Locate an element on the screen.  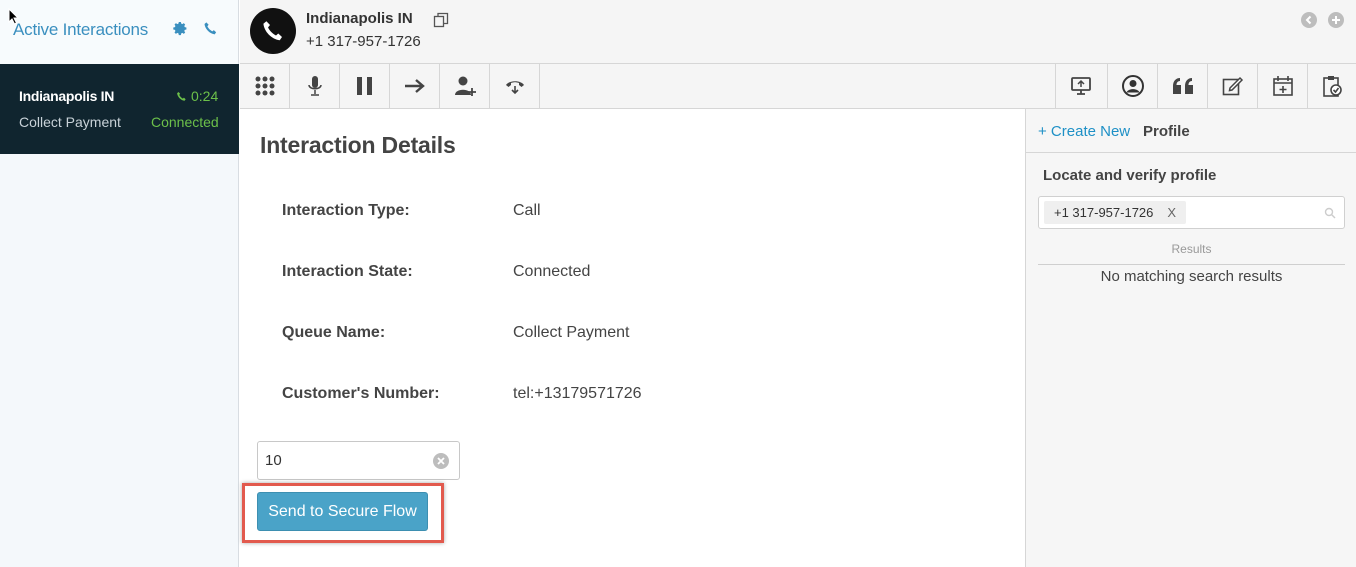
search-tag-label: +1 317-957-1726 is located at coordinates (1104, 212).